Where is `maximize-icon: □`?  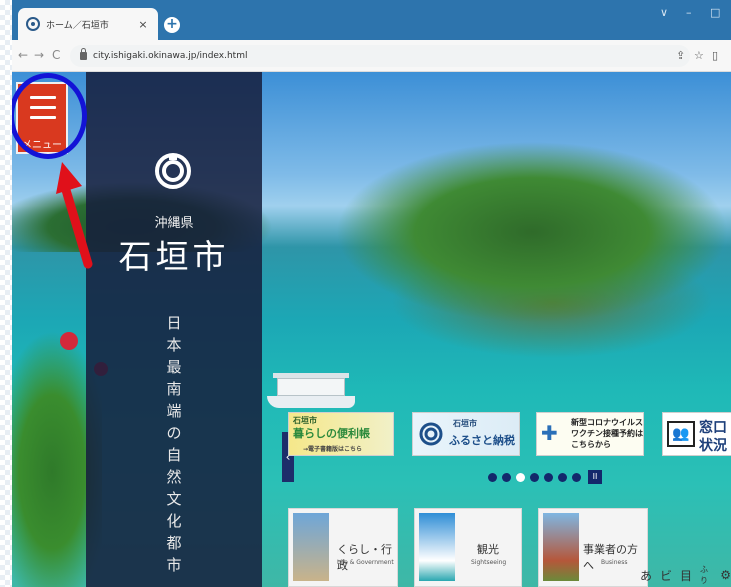
maximize-icon: □ is located at coordinates (715, 12).